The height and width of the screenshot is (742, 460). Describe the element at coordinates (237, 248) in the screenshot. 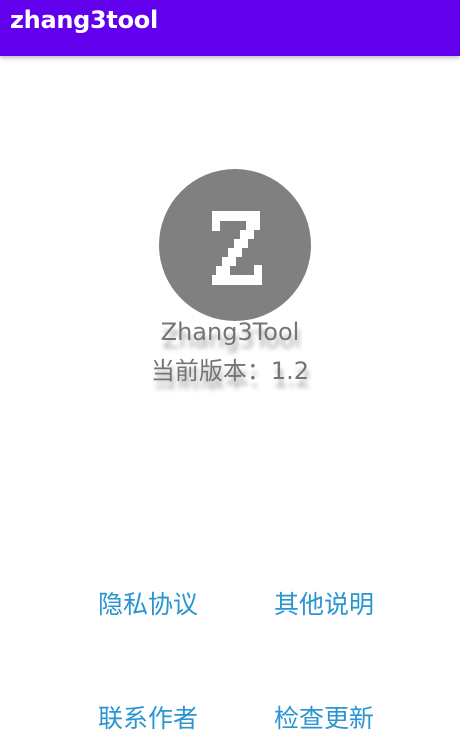

I see `z-logo-icon: Z` at that location.